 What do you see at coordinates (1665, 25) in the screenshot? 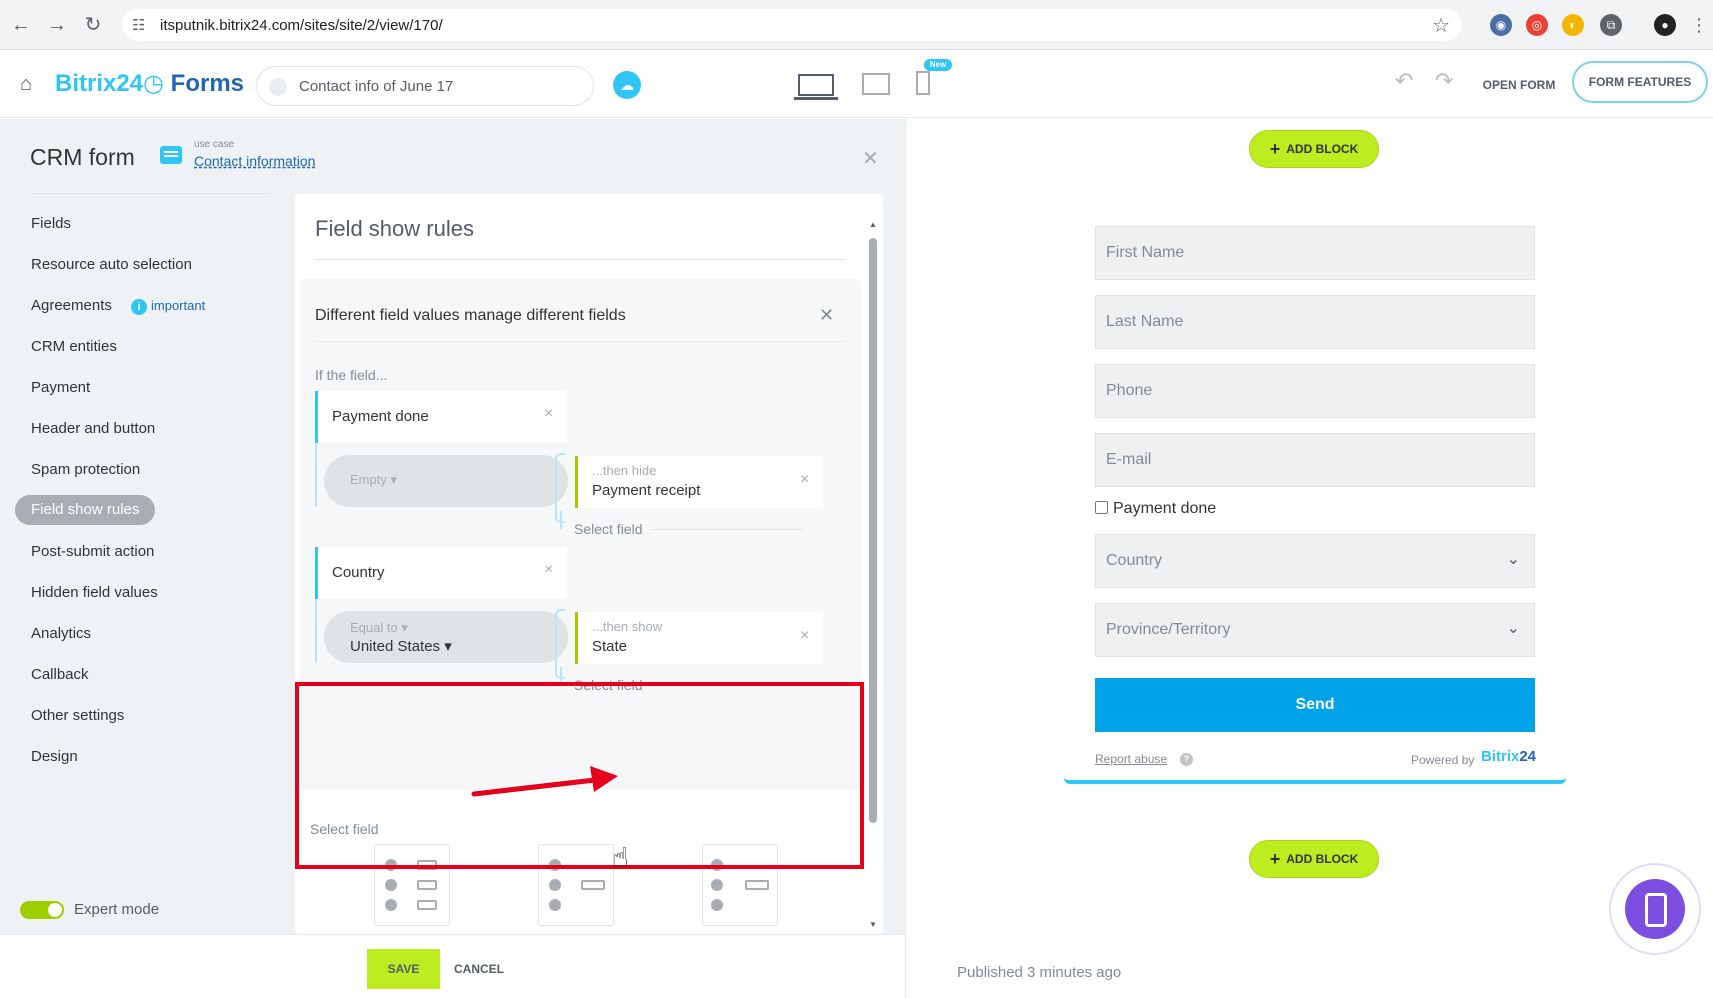
I see `profile-avatar: ●` at bounding box center [1665, 25].